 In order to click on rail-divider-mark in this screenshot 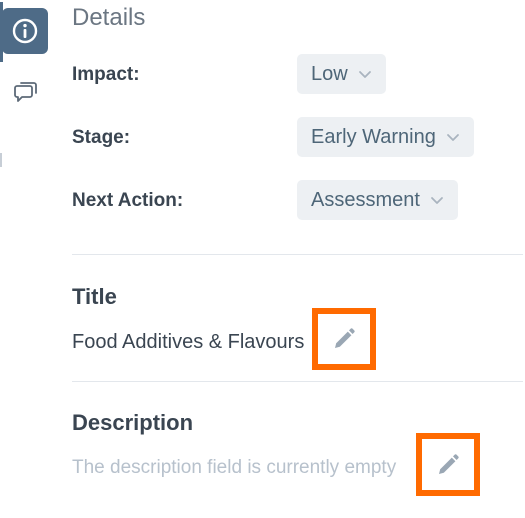, I will do `click(1, 160)`.